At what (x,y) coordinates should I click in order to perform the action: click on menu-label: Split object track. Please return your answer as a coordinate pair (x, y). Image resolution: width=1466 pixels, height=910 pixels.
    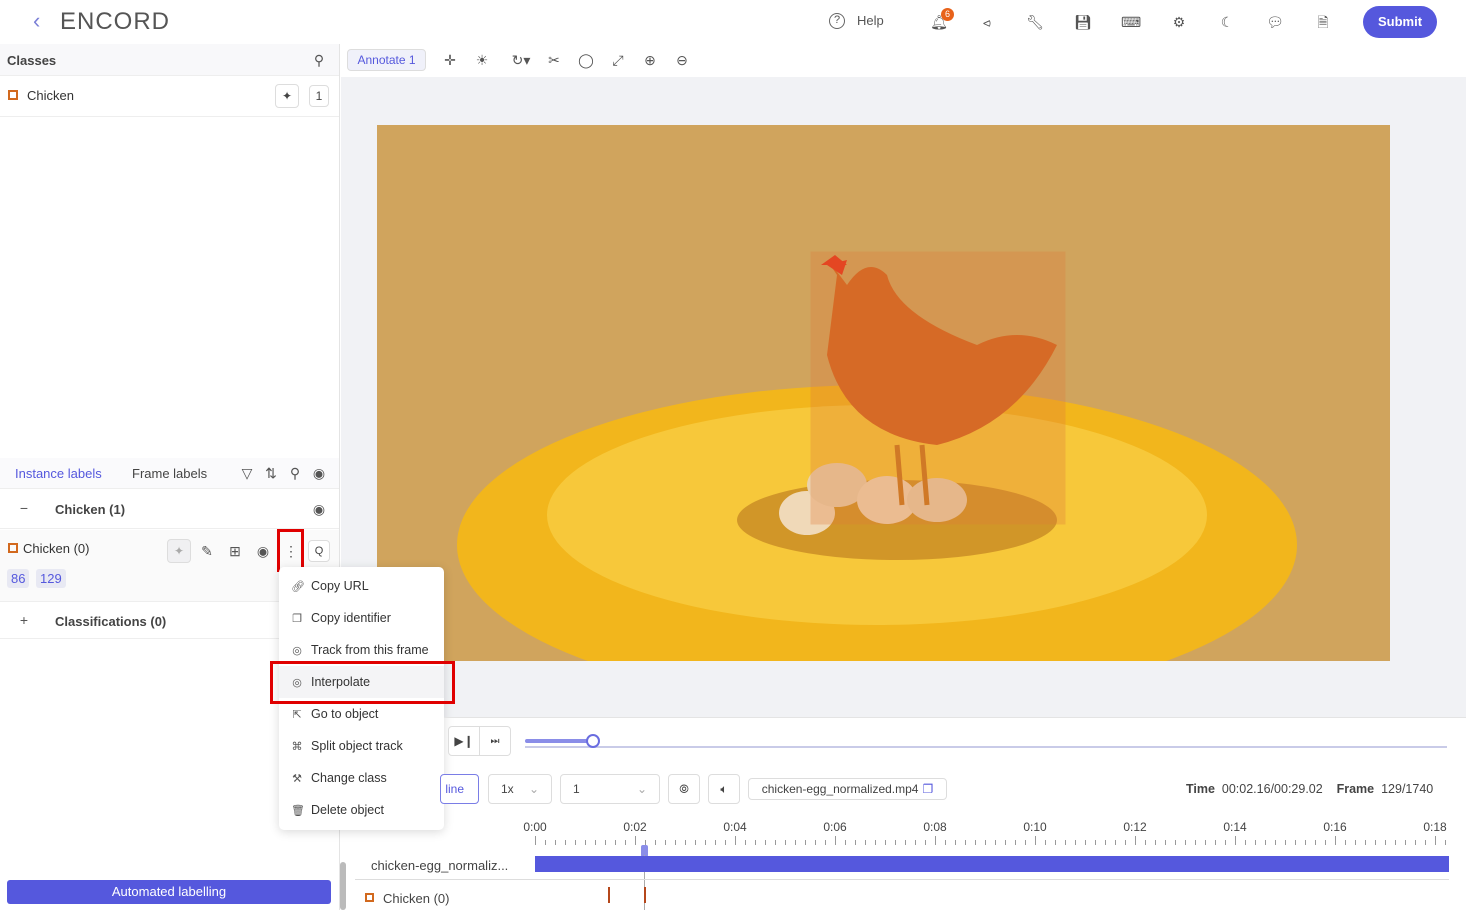
    Looking at the image, I should click on (357, 746).